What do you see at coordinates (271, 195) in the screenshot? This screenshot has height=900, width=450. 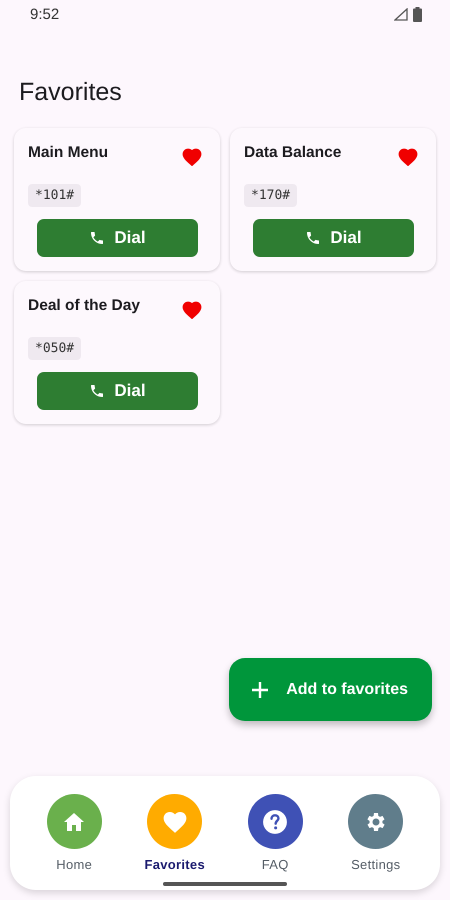 I see `ussd-code: *170#` at bounding box center [271, 195].